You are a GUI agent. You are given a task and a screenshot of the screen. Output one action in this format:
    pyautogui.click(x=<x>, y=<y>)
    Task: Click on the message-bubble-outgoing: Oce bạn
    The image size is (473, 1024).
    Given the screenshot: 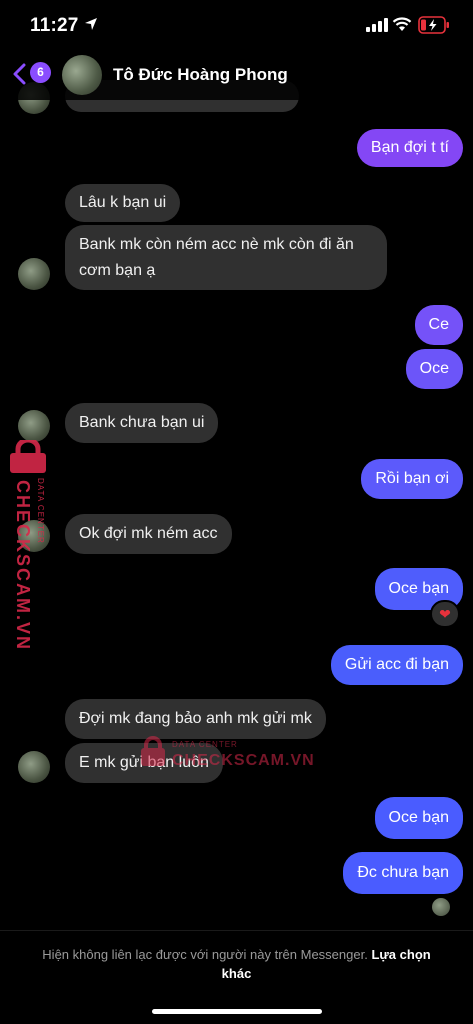 What is the action you would take?
    pyautogui.click(x=418, y=818)
    